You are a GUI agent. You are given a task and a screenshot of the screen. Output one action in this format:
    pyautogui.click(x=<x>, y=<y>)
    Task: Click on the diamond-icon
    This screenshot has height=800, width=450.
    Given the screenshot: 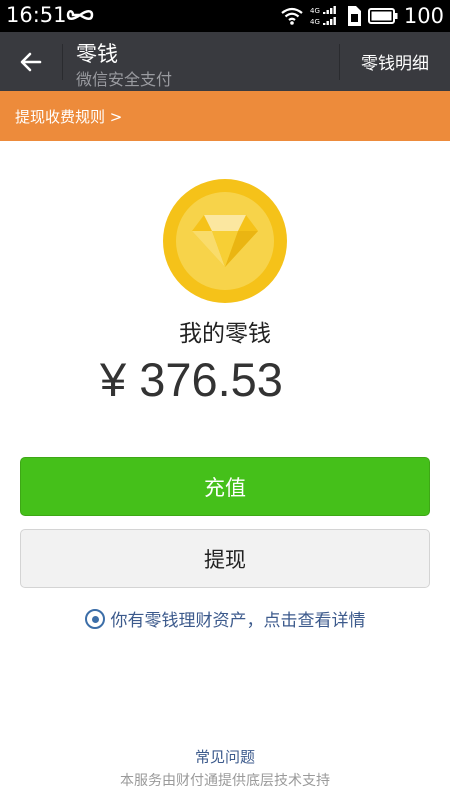 What is the action you would take?
    pyautogui.click(x=225, y=241)
    